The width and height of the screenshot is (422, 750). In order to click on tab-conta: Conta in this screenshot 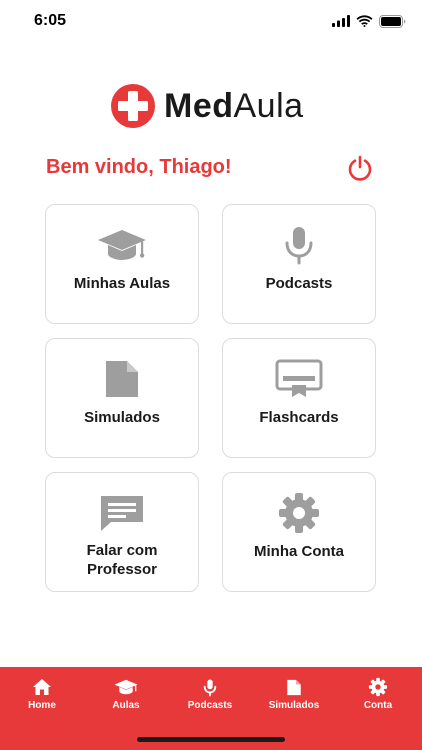, I will do `click(378, 697)`.